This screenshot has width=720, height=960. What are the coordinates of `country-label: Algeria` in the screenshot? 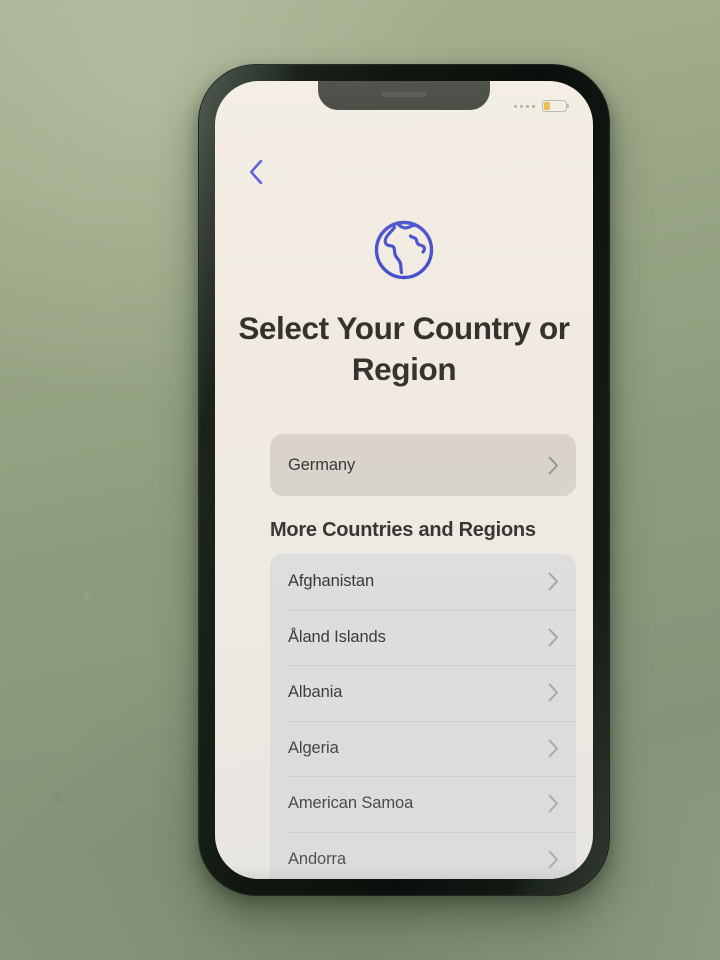 It's located at (313, 747).